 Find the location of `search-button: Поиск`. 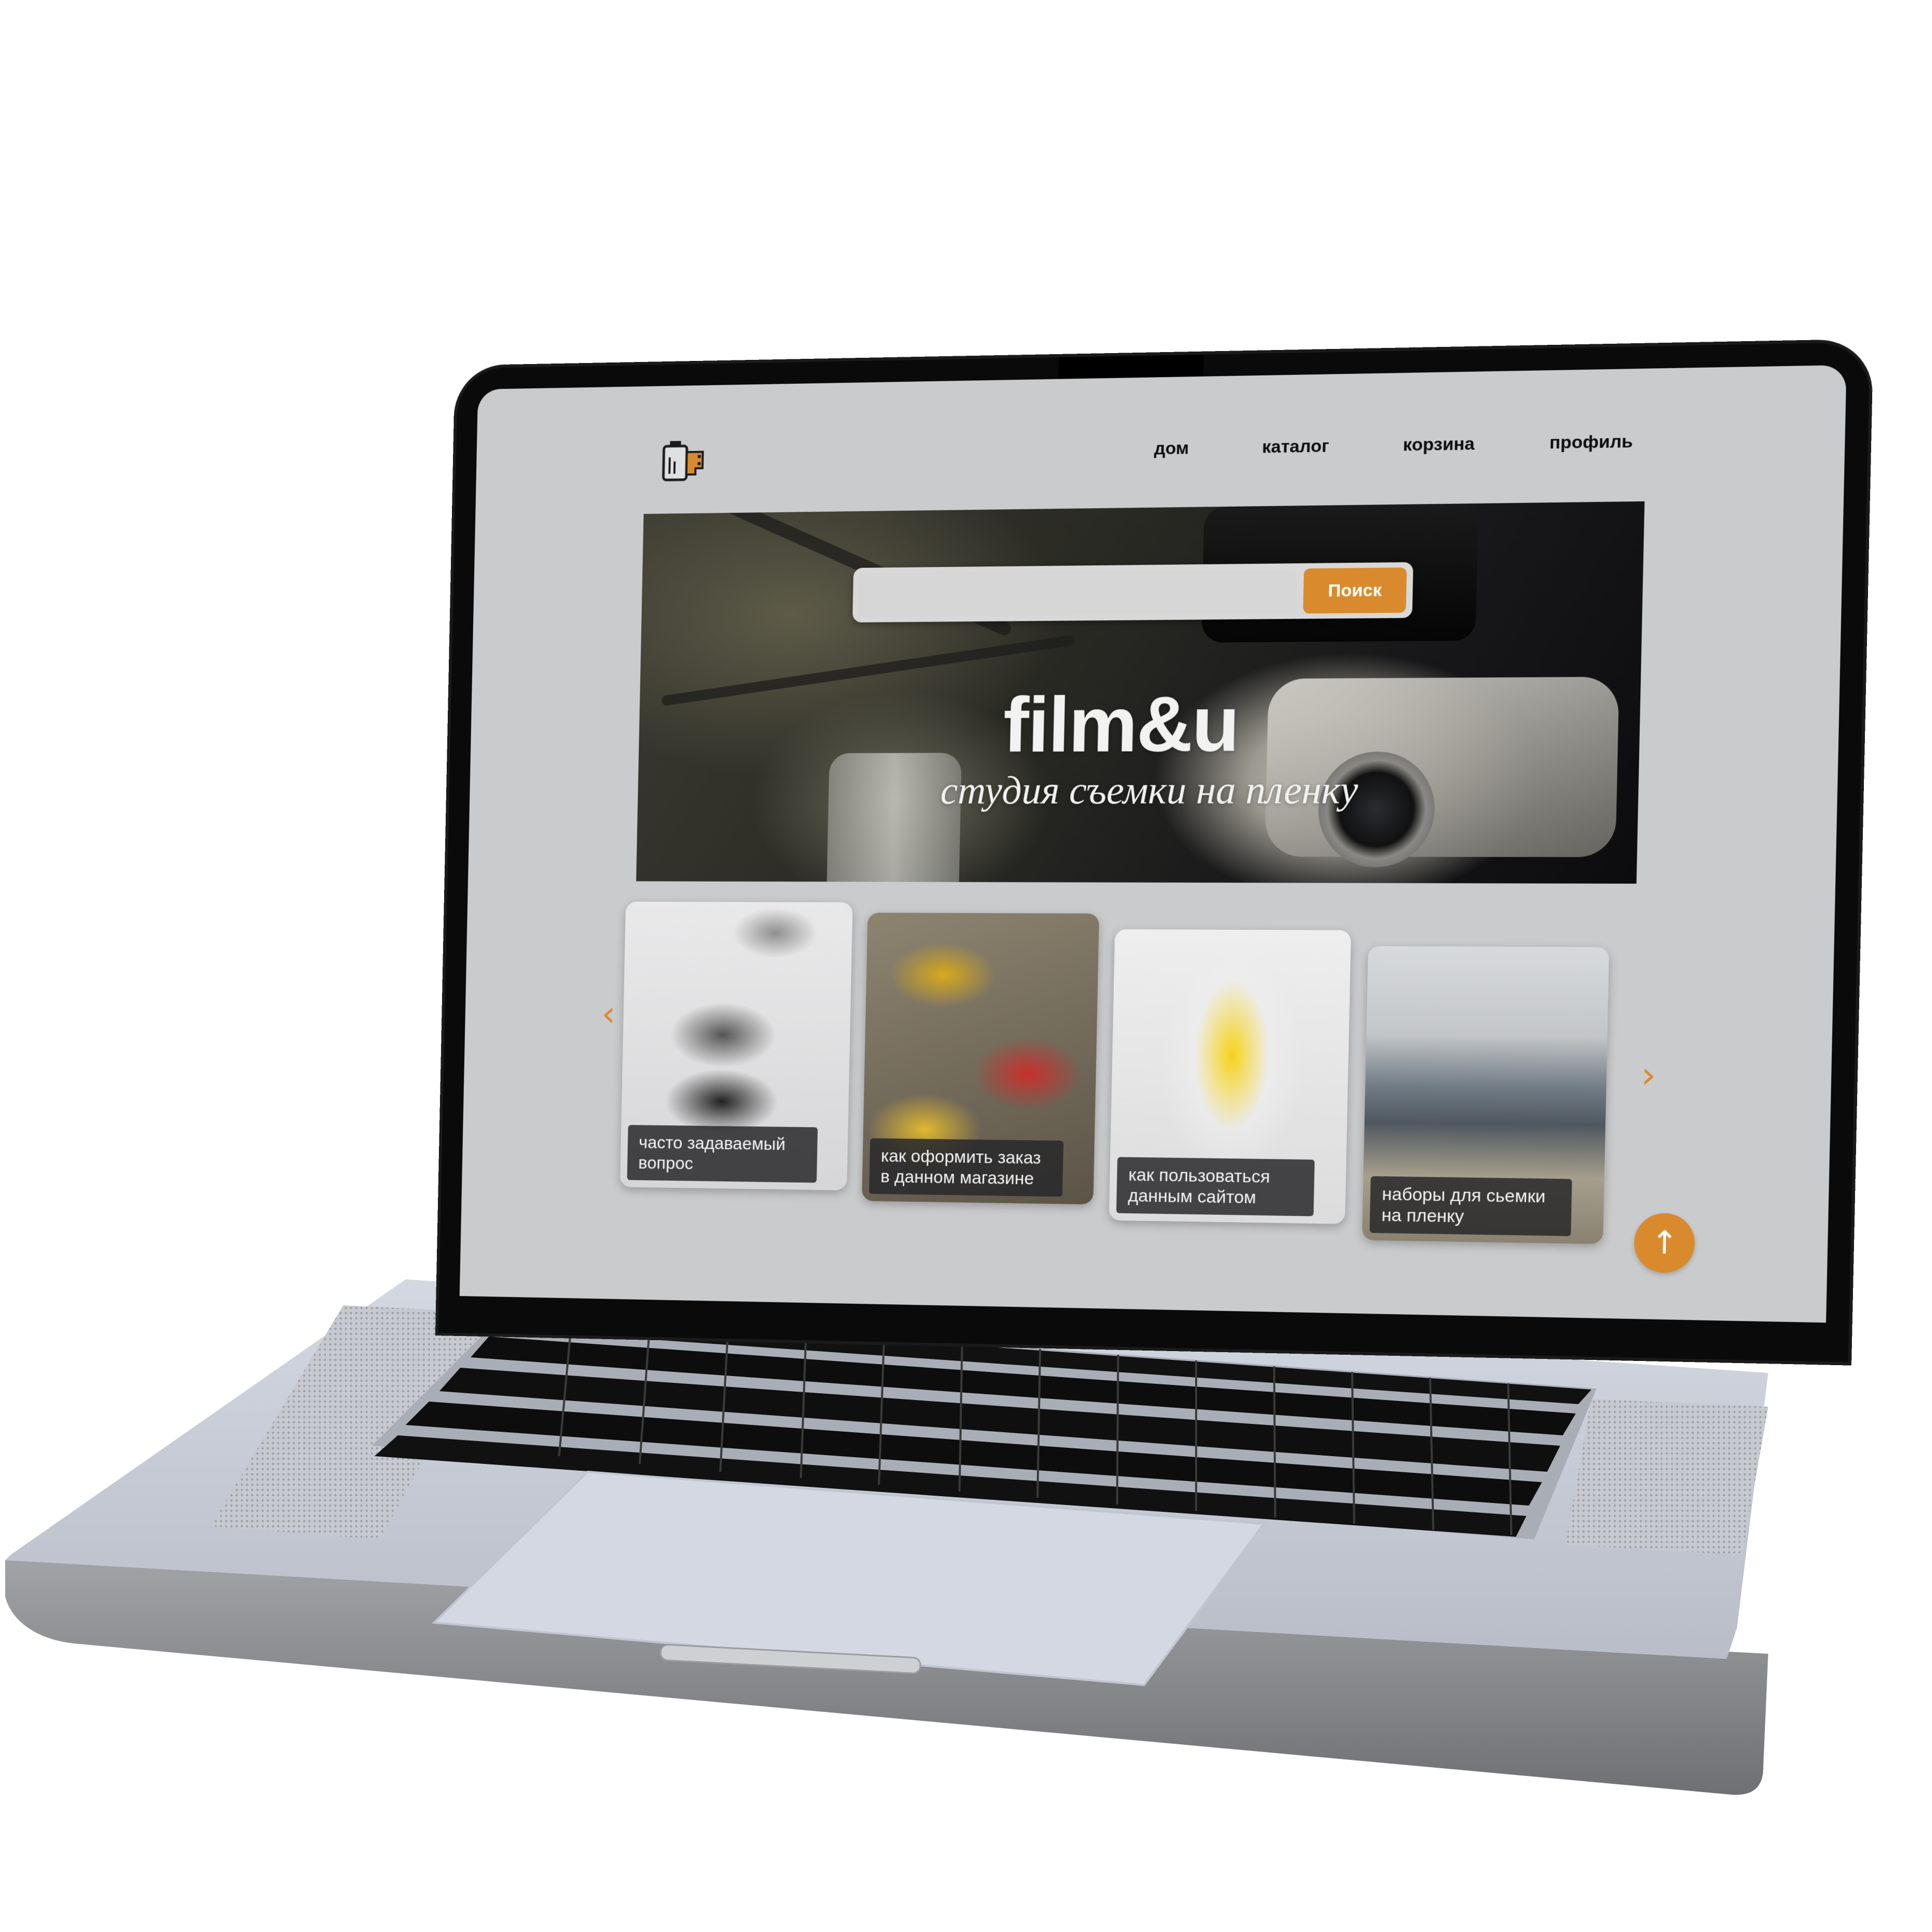

search-button: Поиск is located at coordinates (1355, 590).